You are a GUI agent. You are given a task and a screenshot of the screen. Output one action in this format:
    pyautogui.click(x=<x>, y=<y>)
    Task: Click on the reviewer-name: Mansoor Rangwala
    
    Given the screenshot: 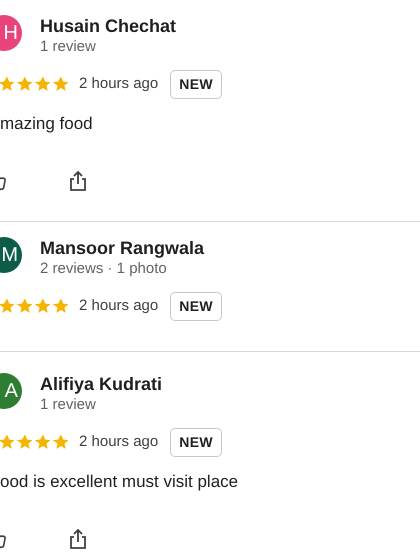 What is the action you would take?
    pyautogui.click(x=122, y=248)
    